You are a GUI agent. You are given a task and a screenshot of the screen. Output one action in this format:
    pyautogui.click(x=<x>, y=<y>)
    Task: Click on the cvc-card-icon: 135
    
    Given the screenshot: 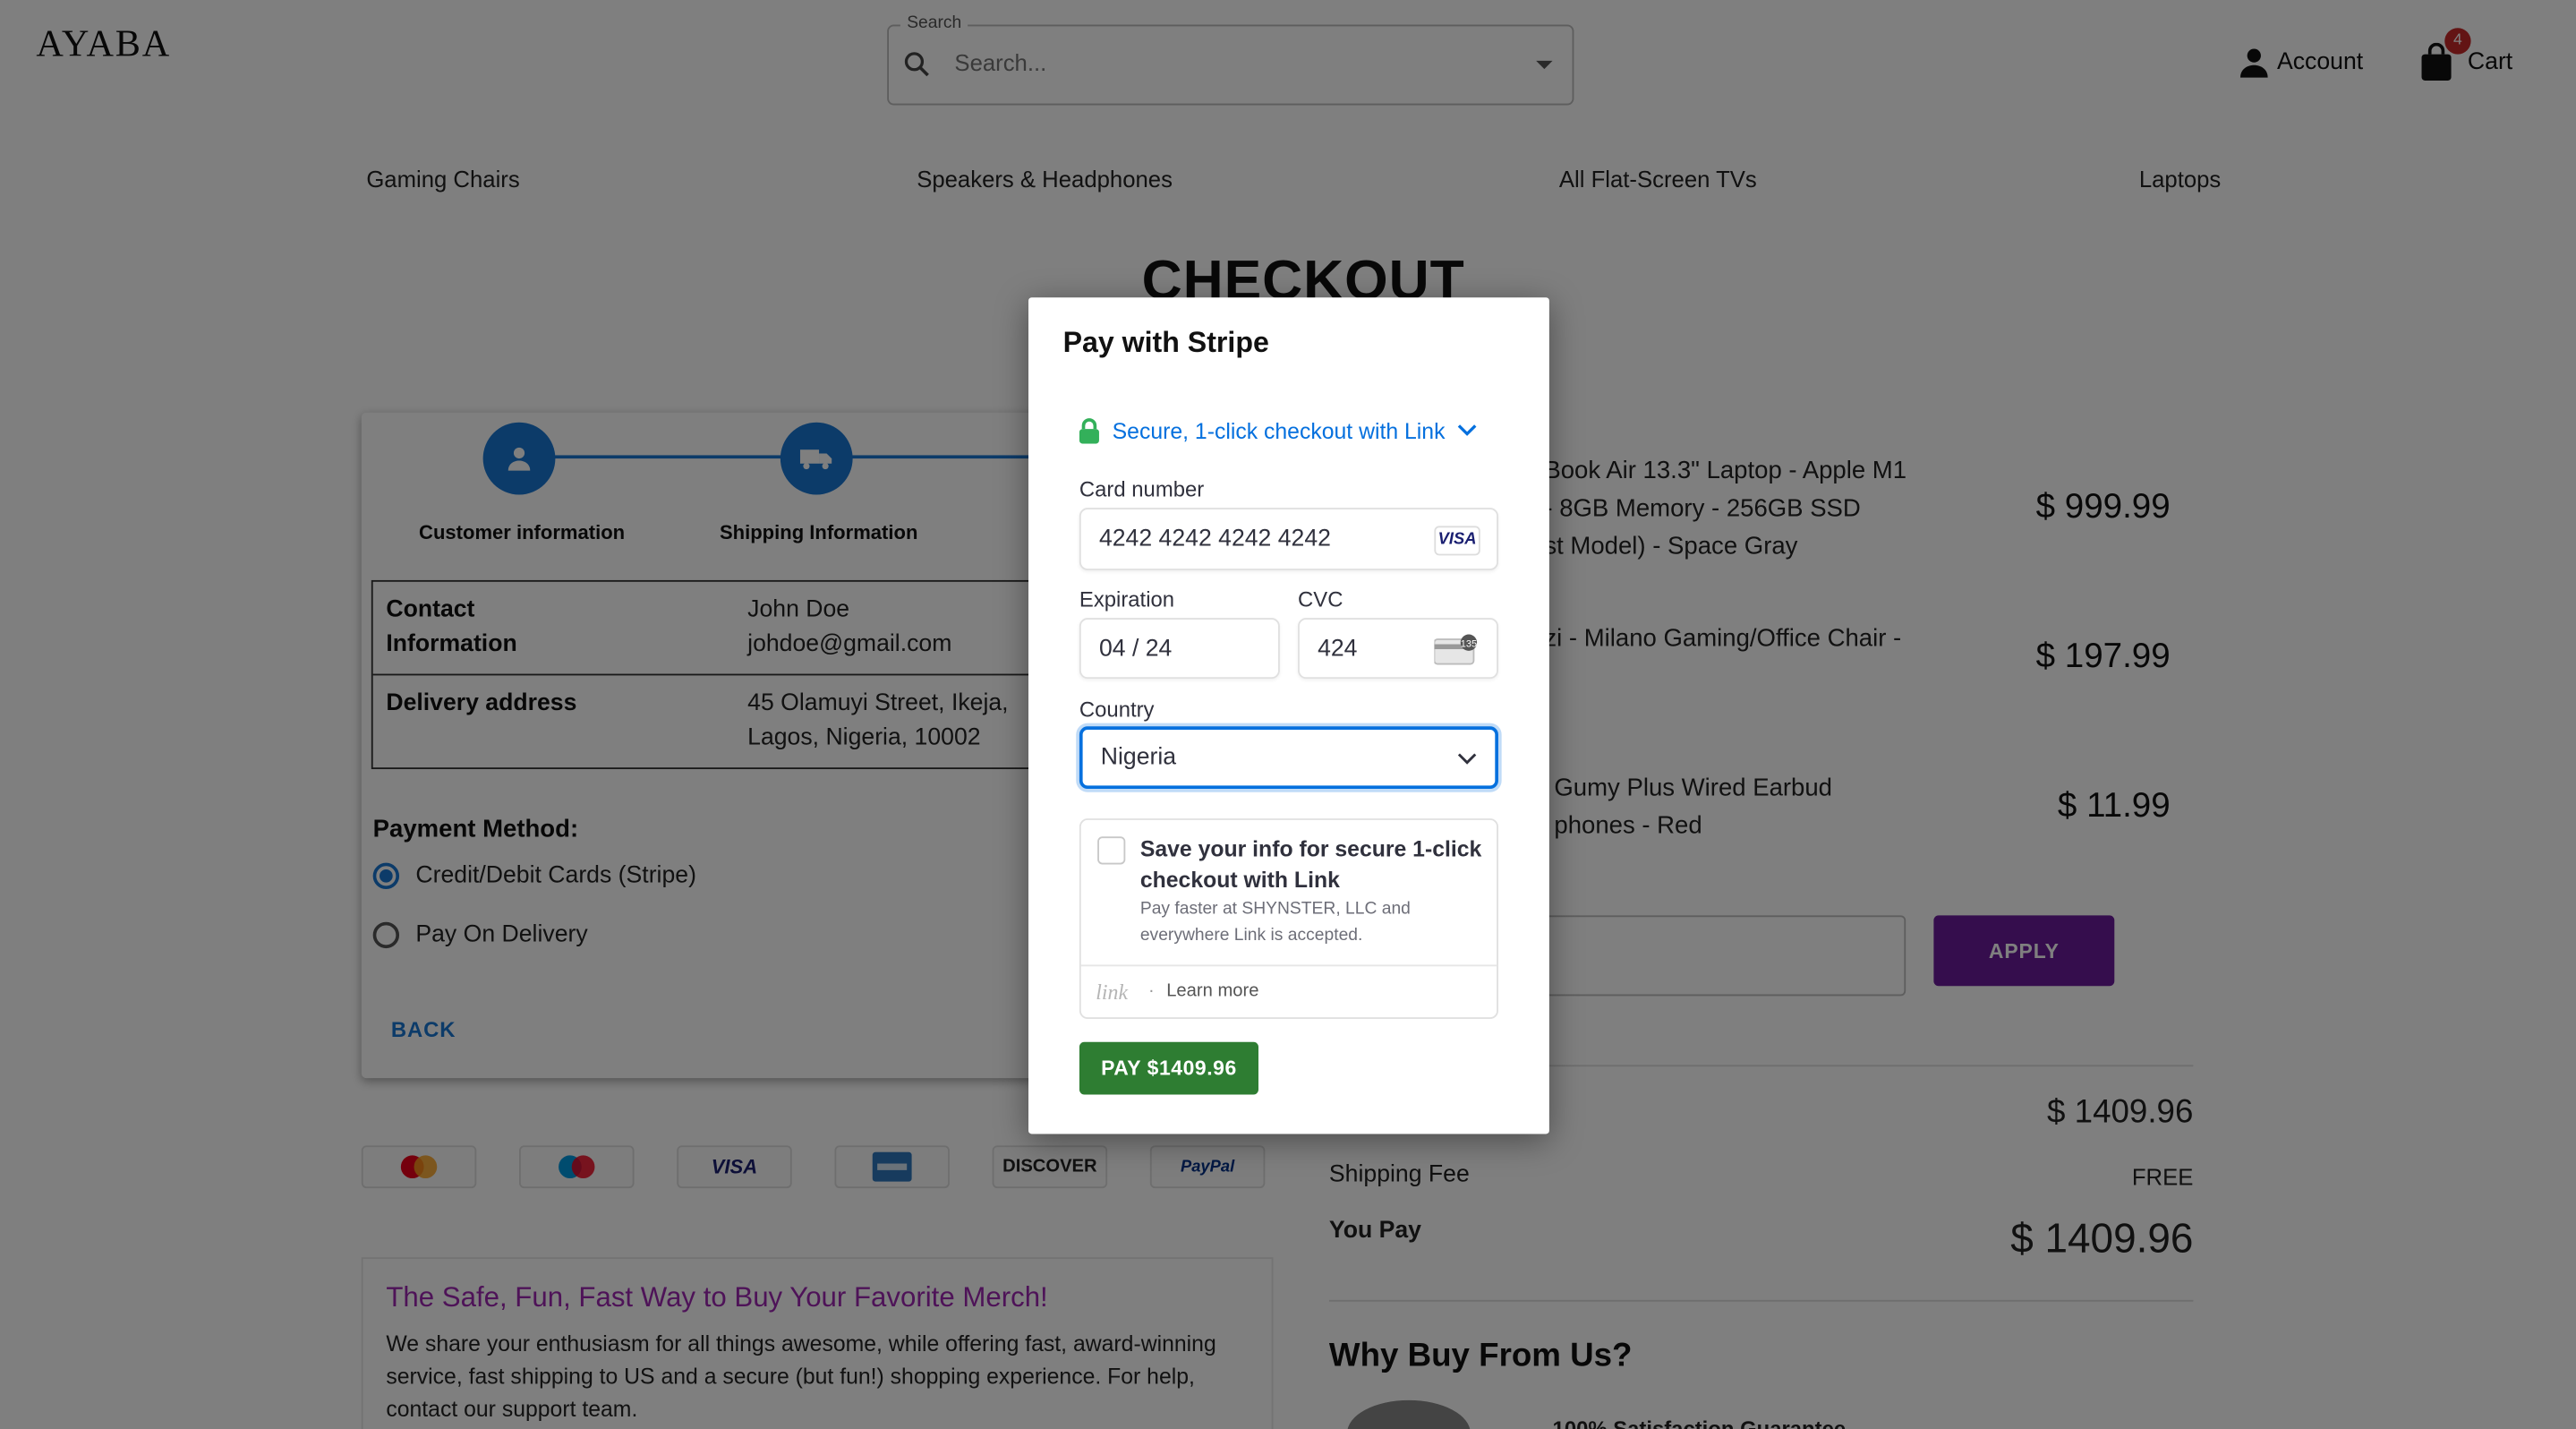 What is the action you would take?
    pyautogui.click(x=1455, y=649)
    